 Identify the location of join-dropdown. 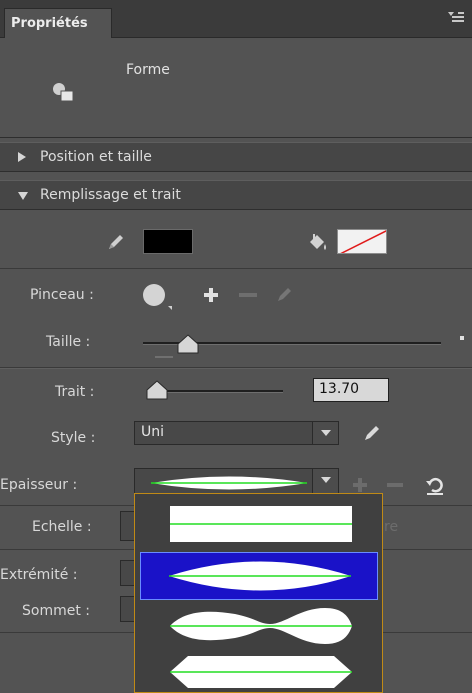
(127, 609).